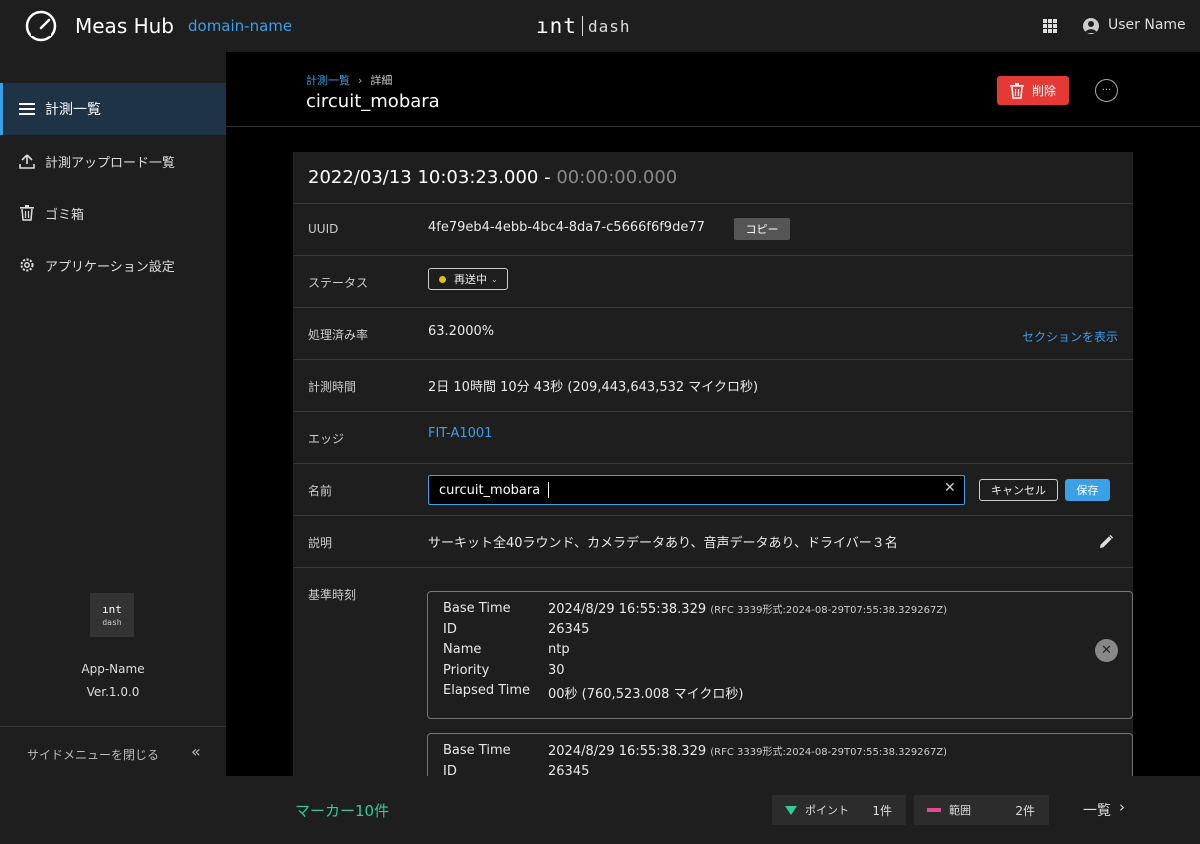 This screenshot has height=844, width=1200. What do you see at coordinates (593, 387) in the screenshot?
I see `duration-value: 2日 10時間 10分 43秒 (209,443,643,532 マイクロ秒)` at bounding box center [593, 387].